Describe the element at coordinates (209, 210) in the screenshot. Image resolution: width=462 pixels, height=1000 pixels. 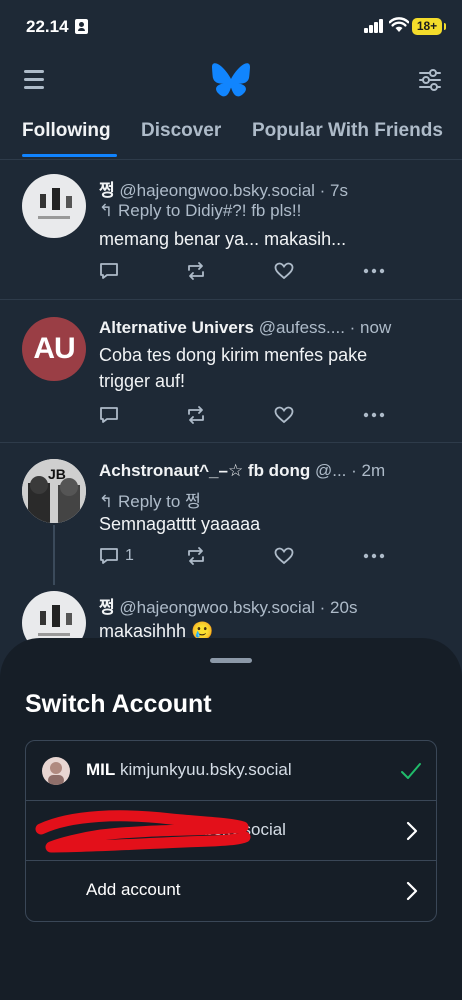
I see `reply-to-label: Reply to Didiy#?! fb pls!!` at that location.